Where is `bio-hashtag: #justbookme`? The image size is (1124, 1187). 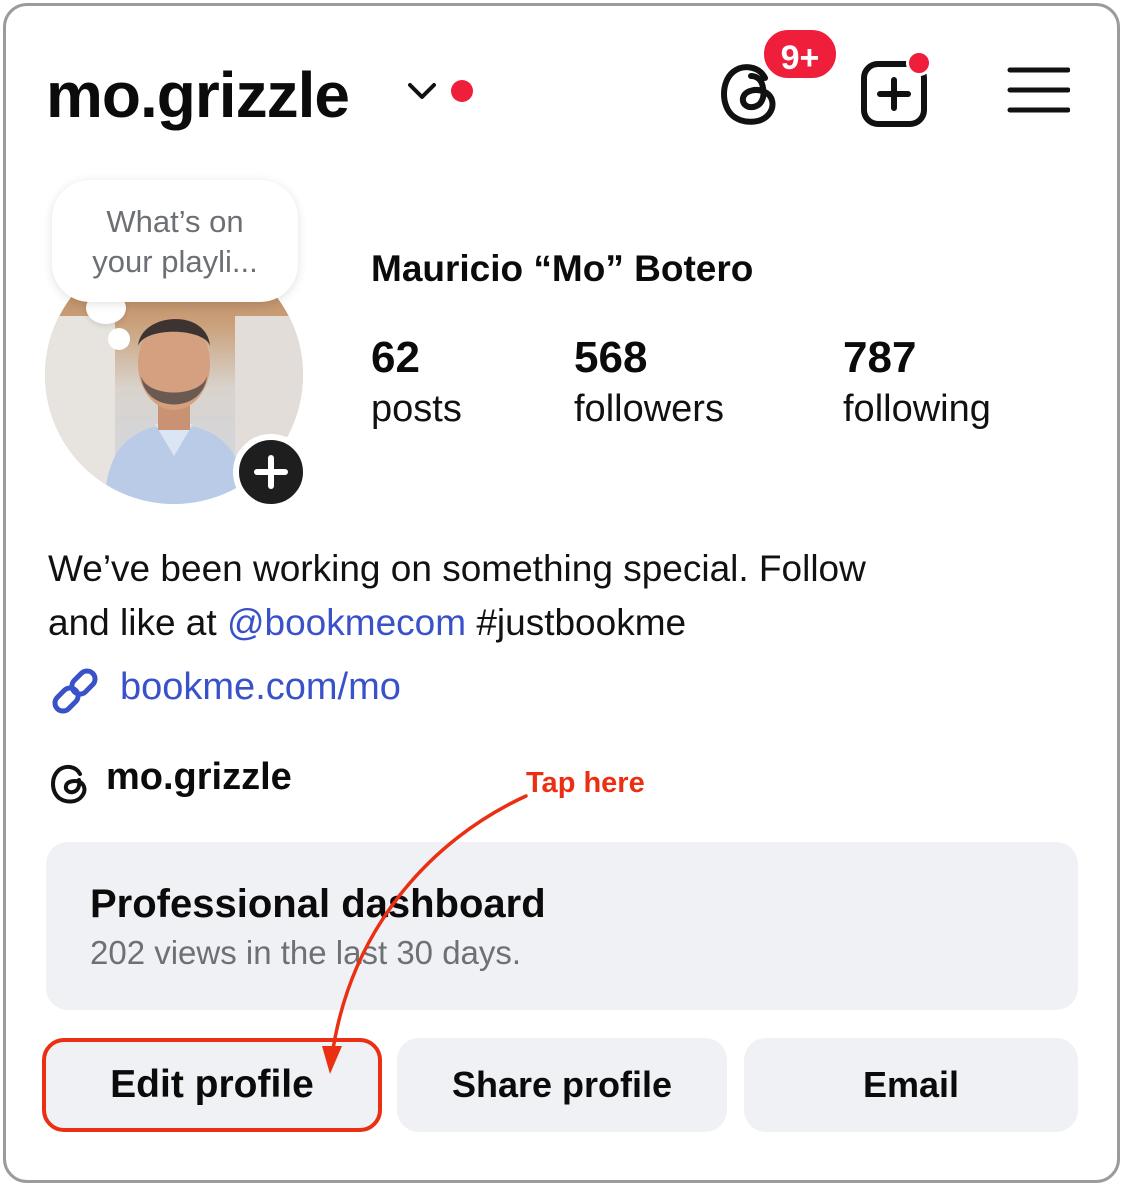 bio-hashtag: #justbookme is located at coordinates (576, 622).